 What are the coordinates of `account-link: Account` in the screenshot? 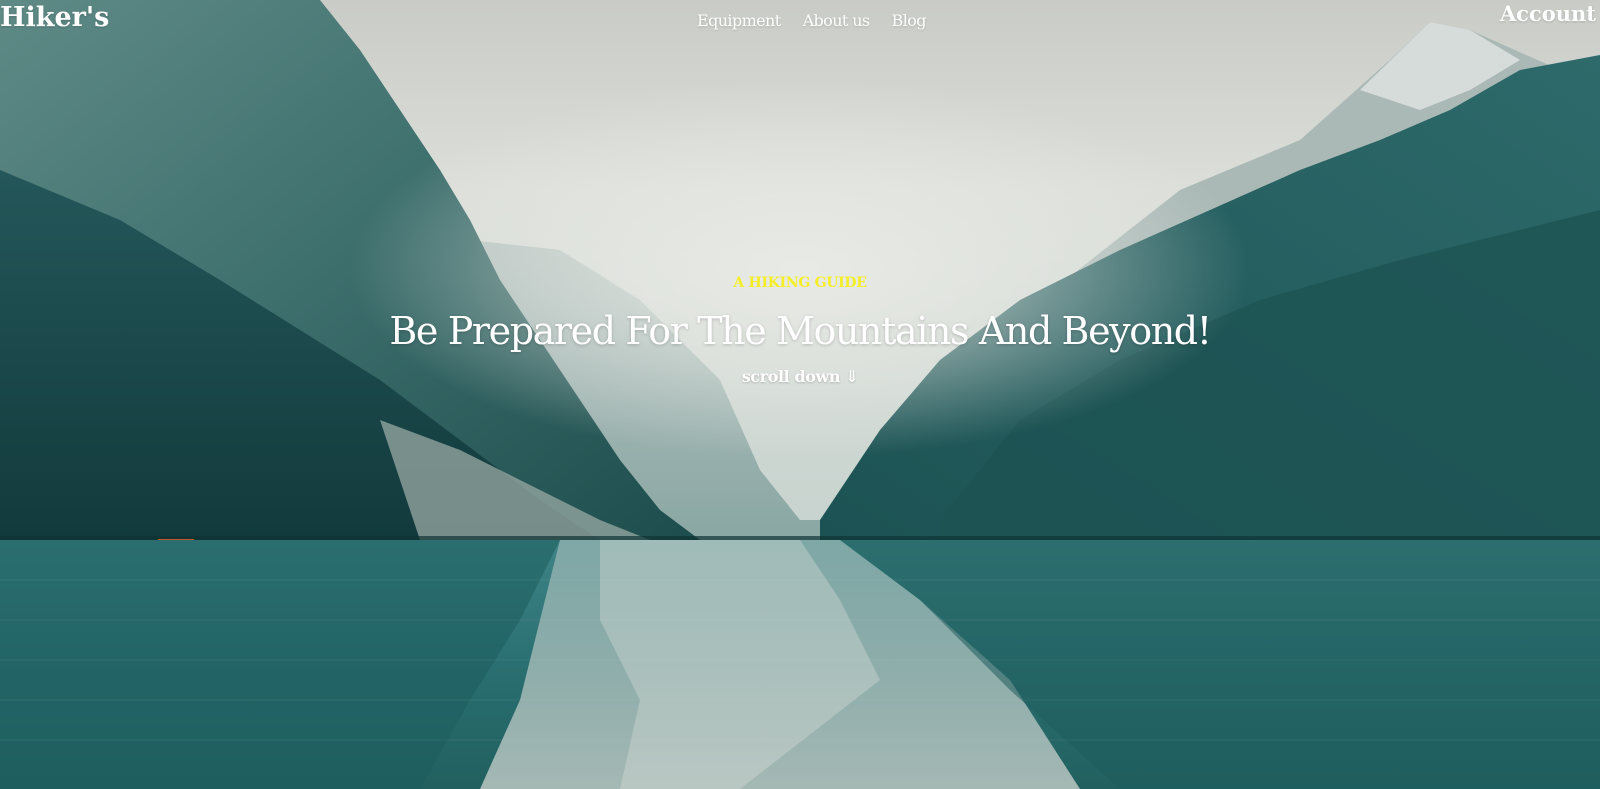 It's located at (1548, 13).